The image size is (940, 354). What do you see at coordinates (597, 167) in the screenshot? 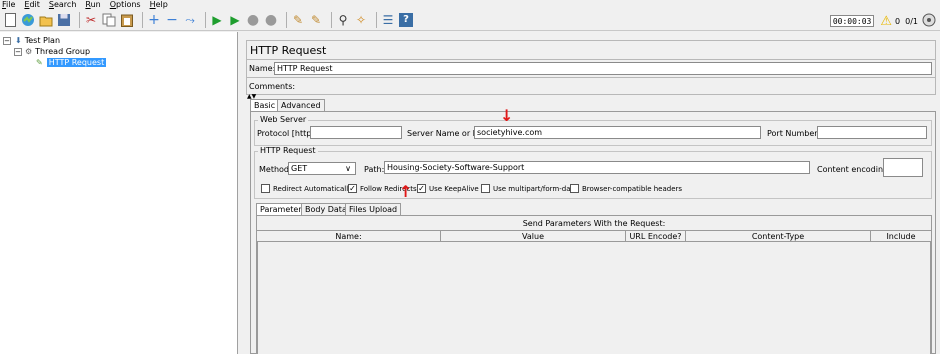
I see `path-field: Housing-Society-Software-Support` at bounding box center [597, 167].